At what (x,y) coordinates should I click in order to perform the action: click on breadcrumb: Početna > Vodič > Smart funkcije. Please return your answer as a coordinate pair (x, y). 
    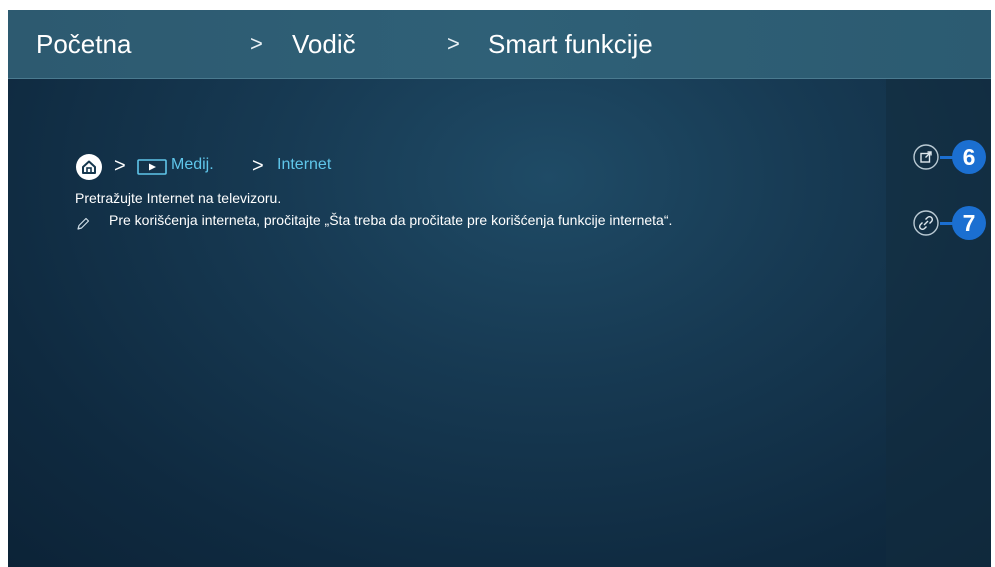
    Looking at the image, I should click on (499, 44).